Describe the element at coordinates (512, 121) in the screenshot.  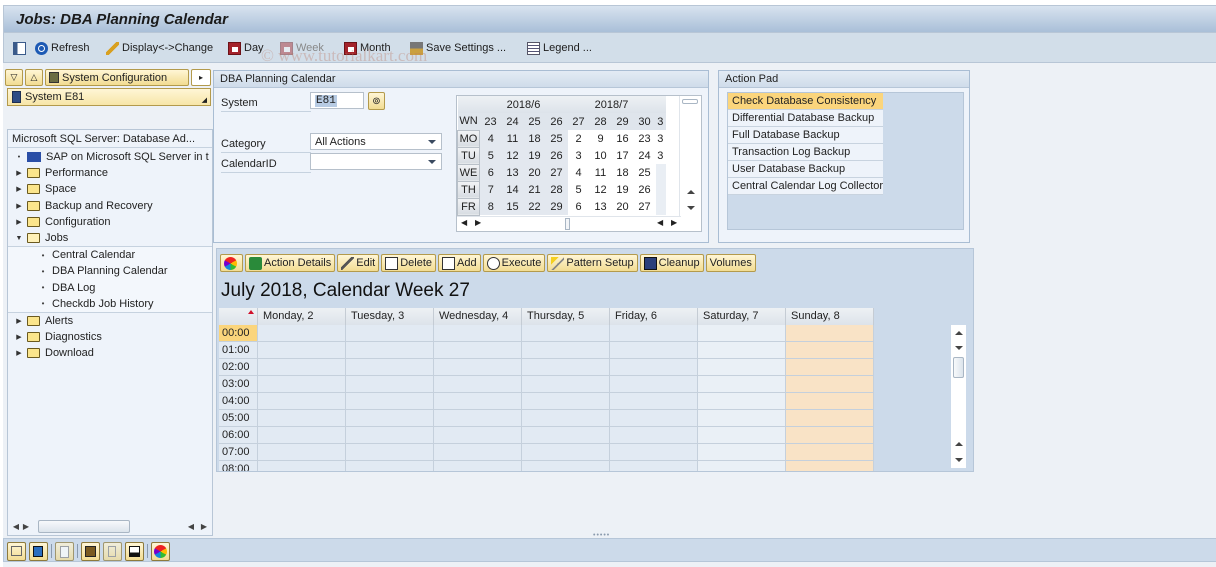
I see `week-number: 24` at that location.